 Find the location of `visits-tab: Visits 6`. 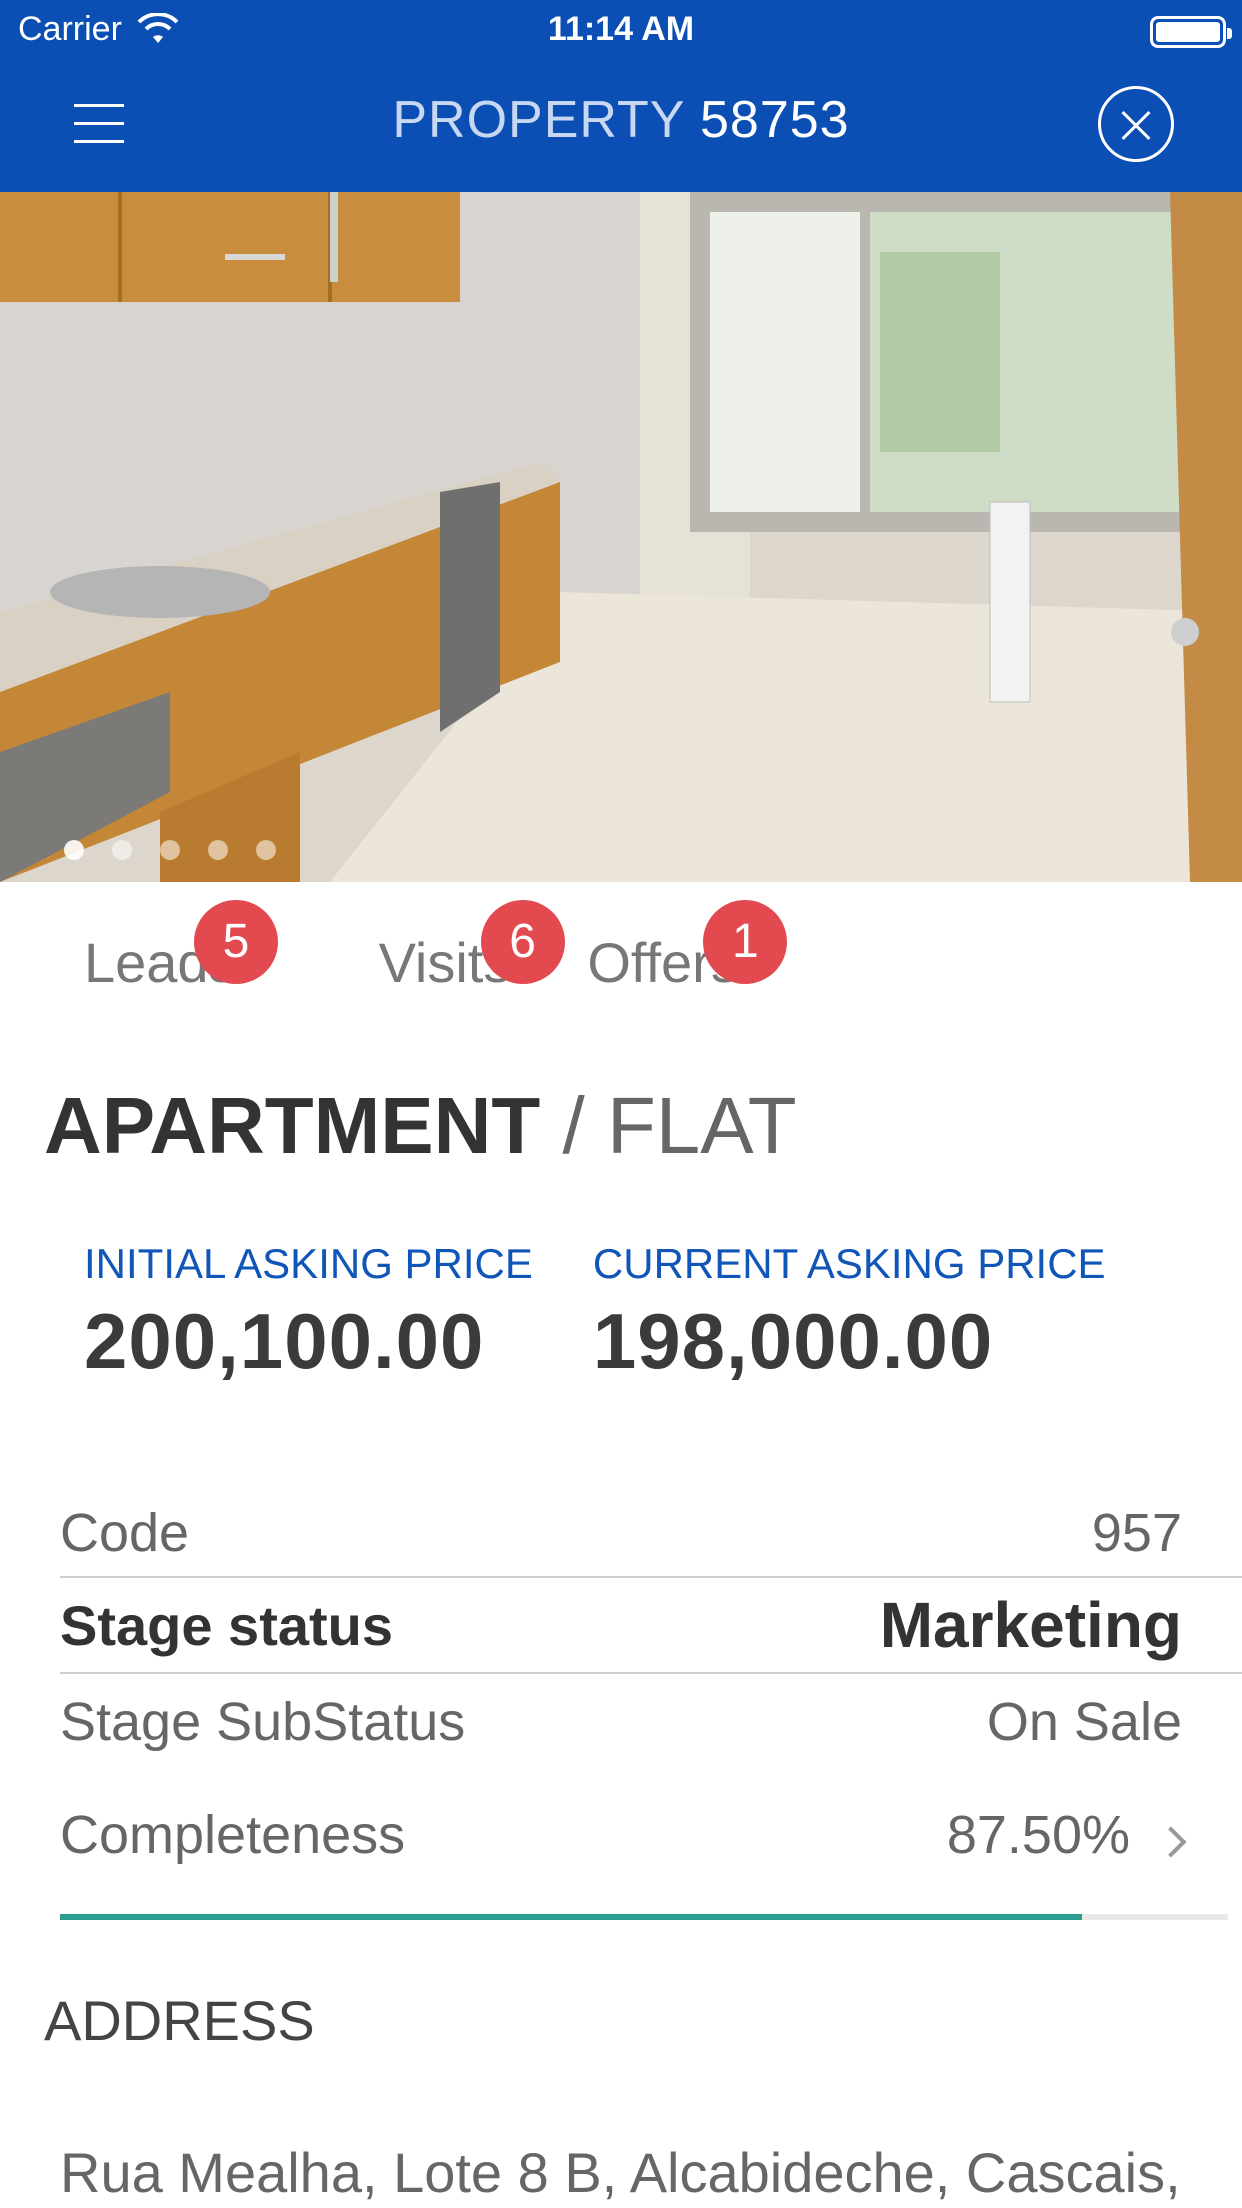

visits-tab: Visits 6 is located at coordinates (472, 950).